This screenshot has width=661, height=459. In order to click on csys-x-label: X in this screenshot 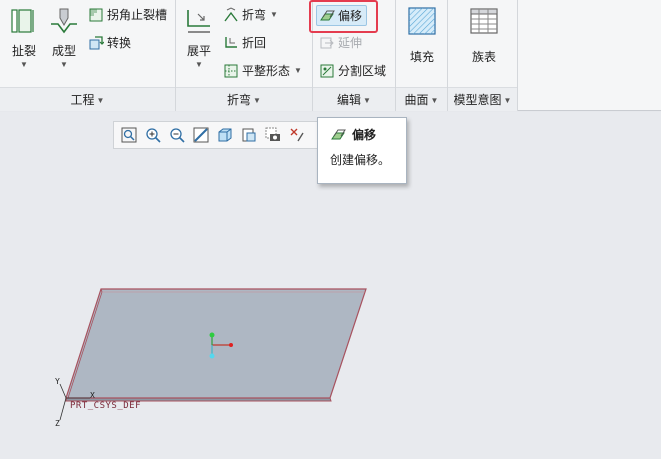, I will do `click(92, 395)`.